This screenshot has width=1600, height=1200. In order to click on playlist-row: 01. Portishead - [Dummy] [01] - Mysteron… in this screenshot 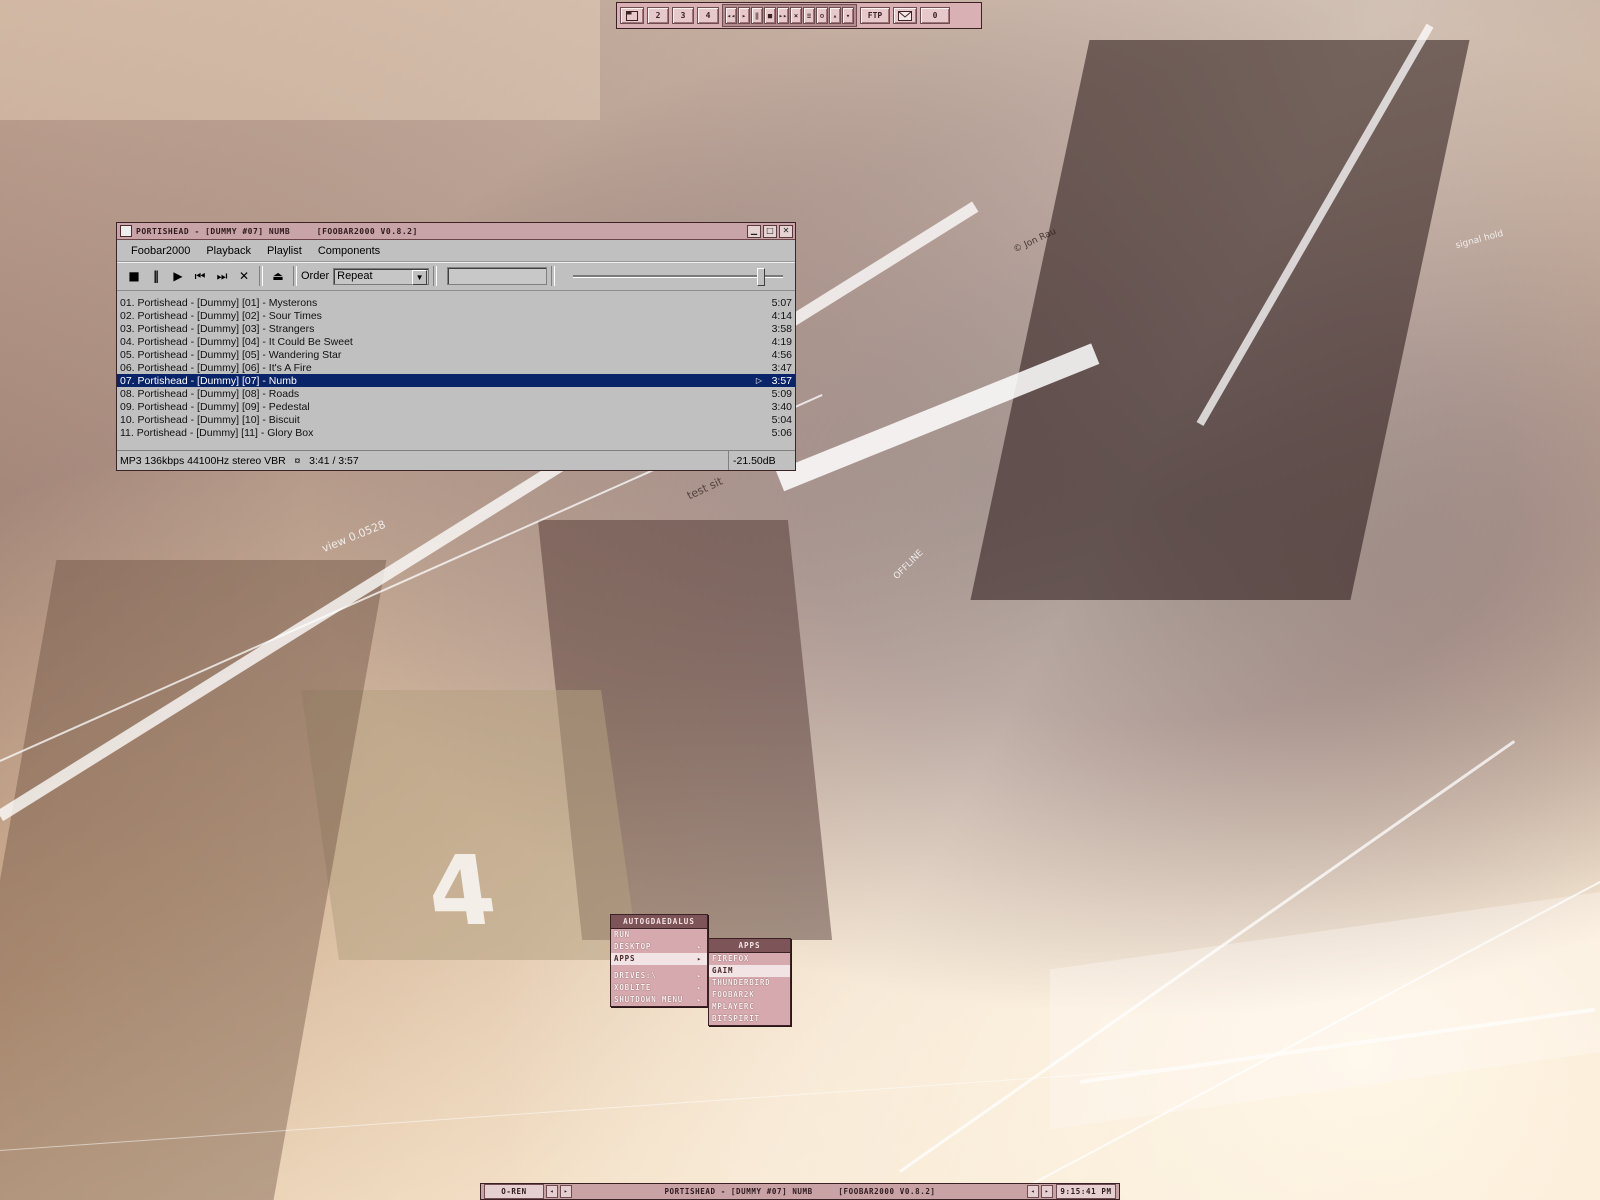, I will do `click(456, 302)`.